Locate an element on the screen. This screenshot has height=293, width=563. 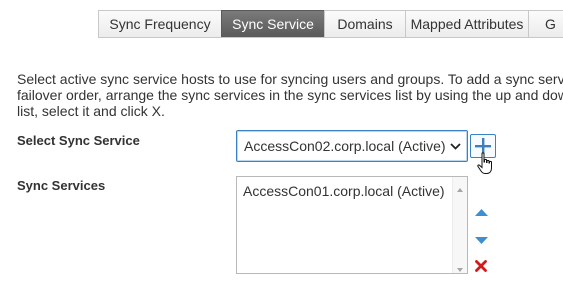
triangle-up-icon is located at coordinates (481, 212).